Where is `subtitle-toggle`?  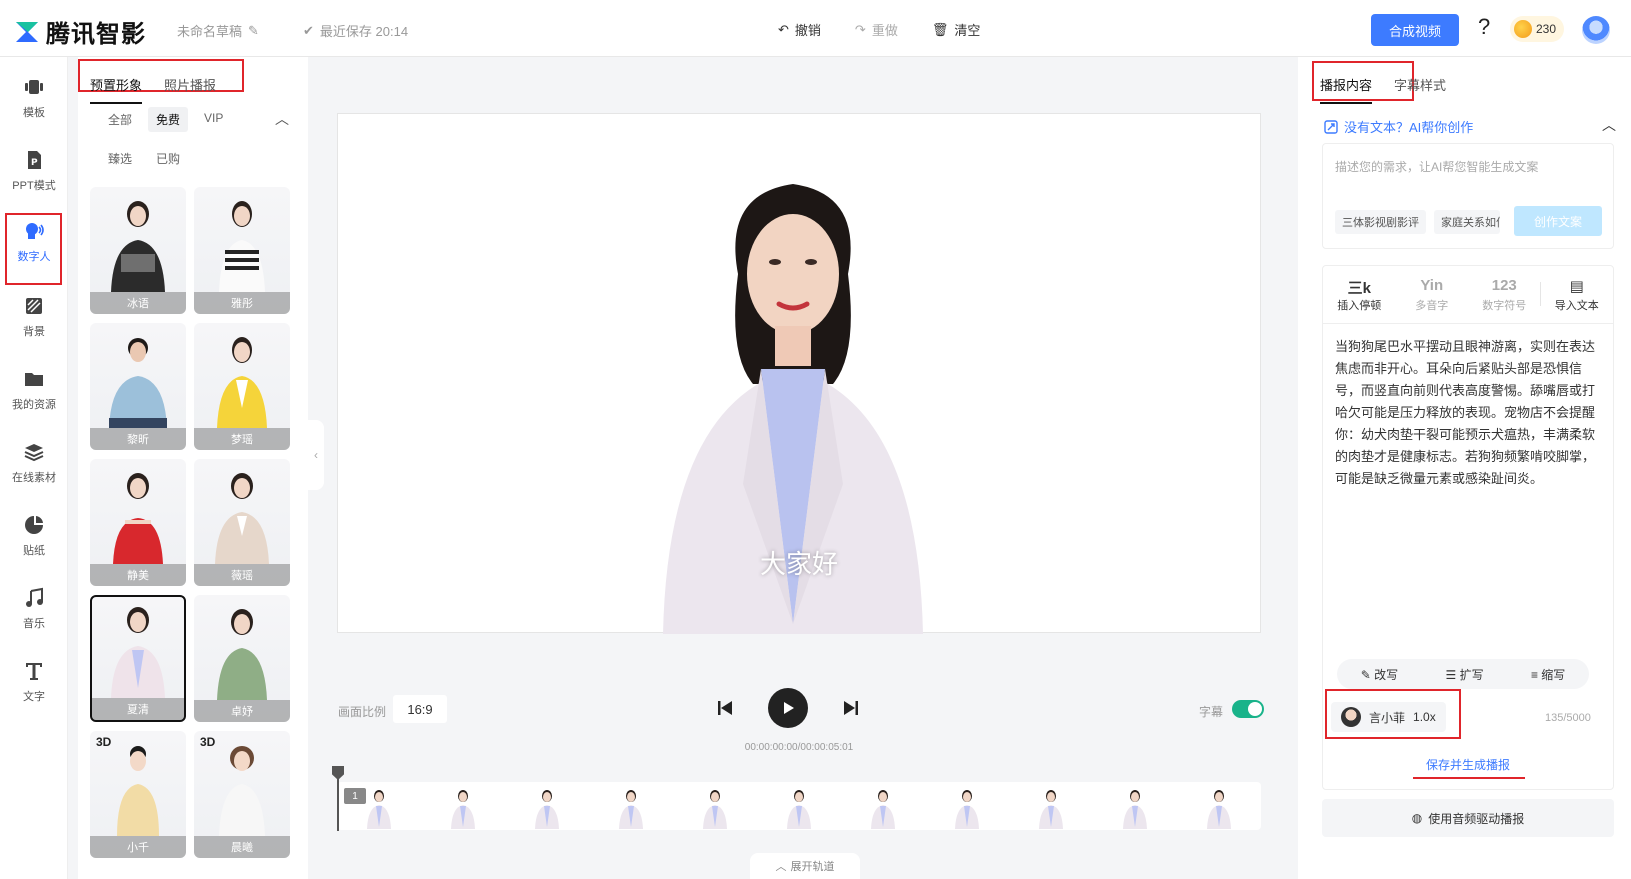 subtitle-toggle is located at coordinates (1248, 709).